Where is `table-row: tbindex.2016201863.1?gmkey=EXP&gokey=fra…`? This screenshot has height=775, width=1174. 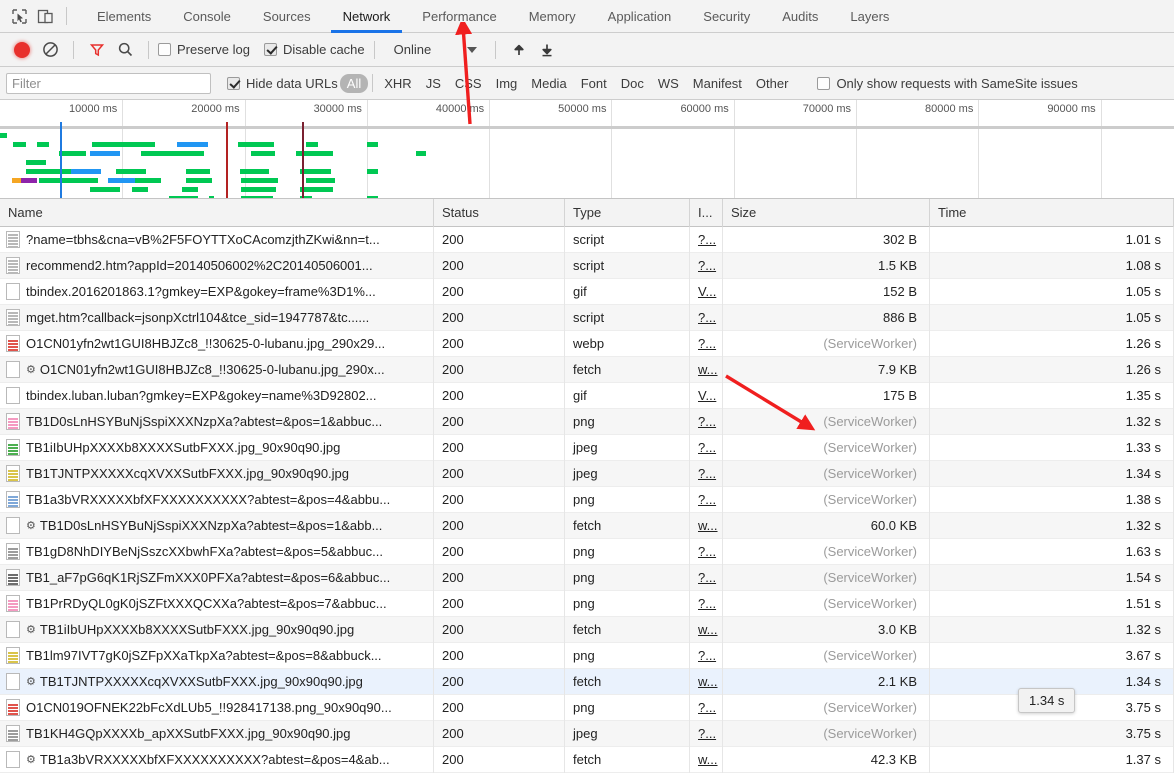 table-row: tbindex.2016201863.1?gmkey=EXP&gokey=fra… is located at coordinates (587, 291).